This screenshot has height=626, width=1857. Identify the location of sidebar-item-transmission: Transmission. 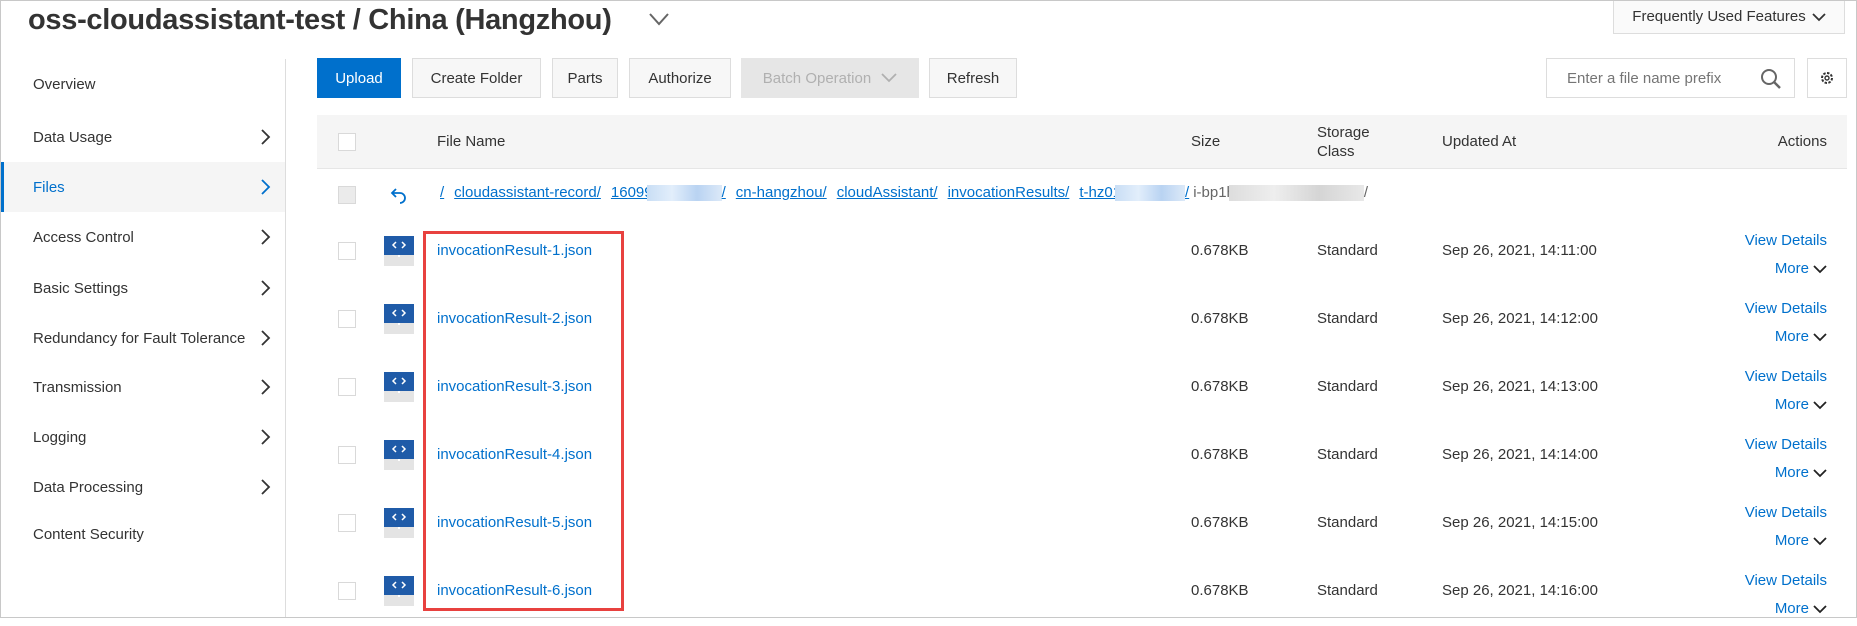
(143, 387).